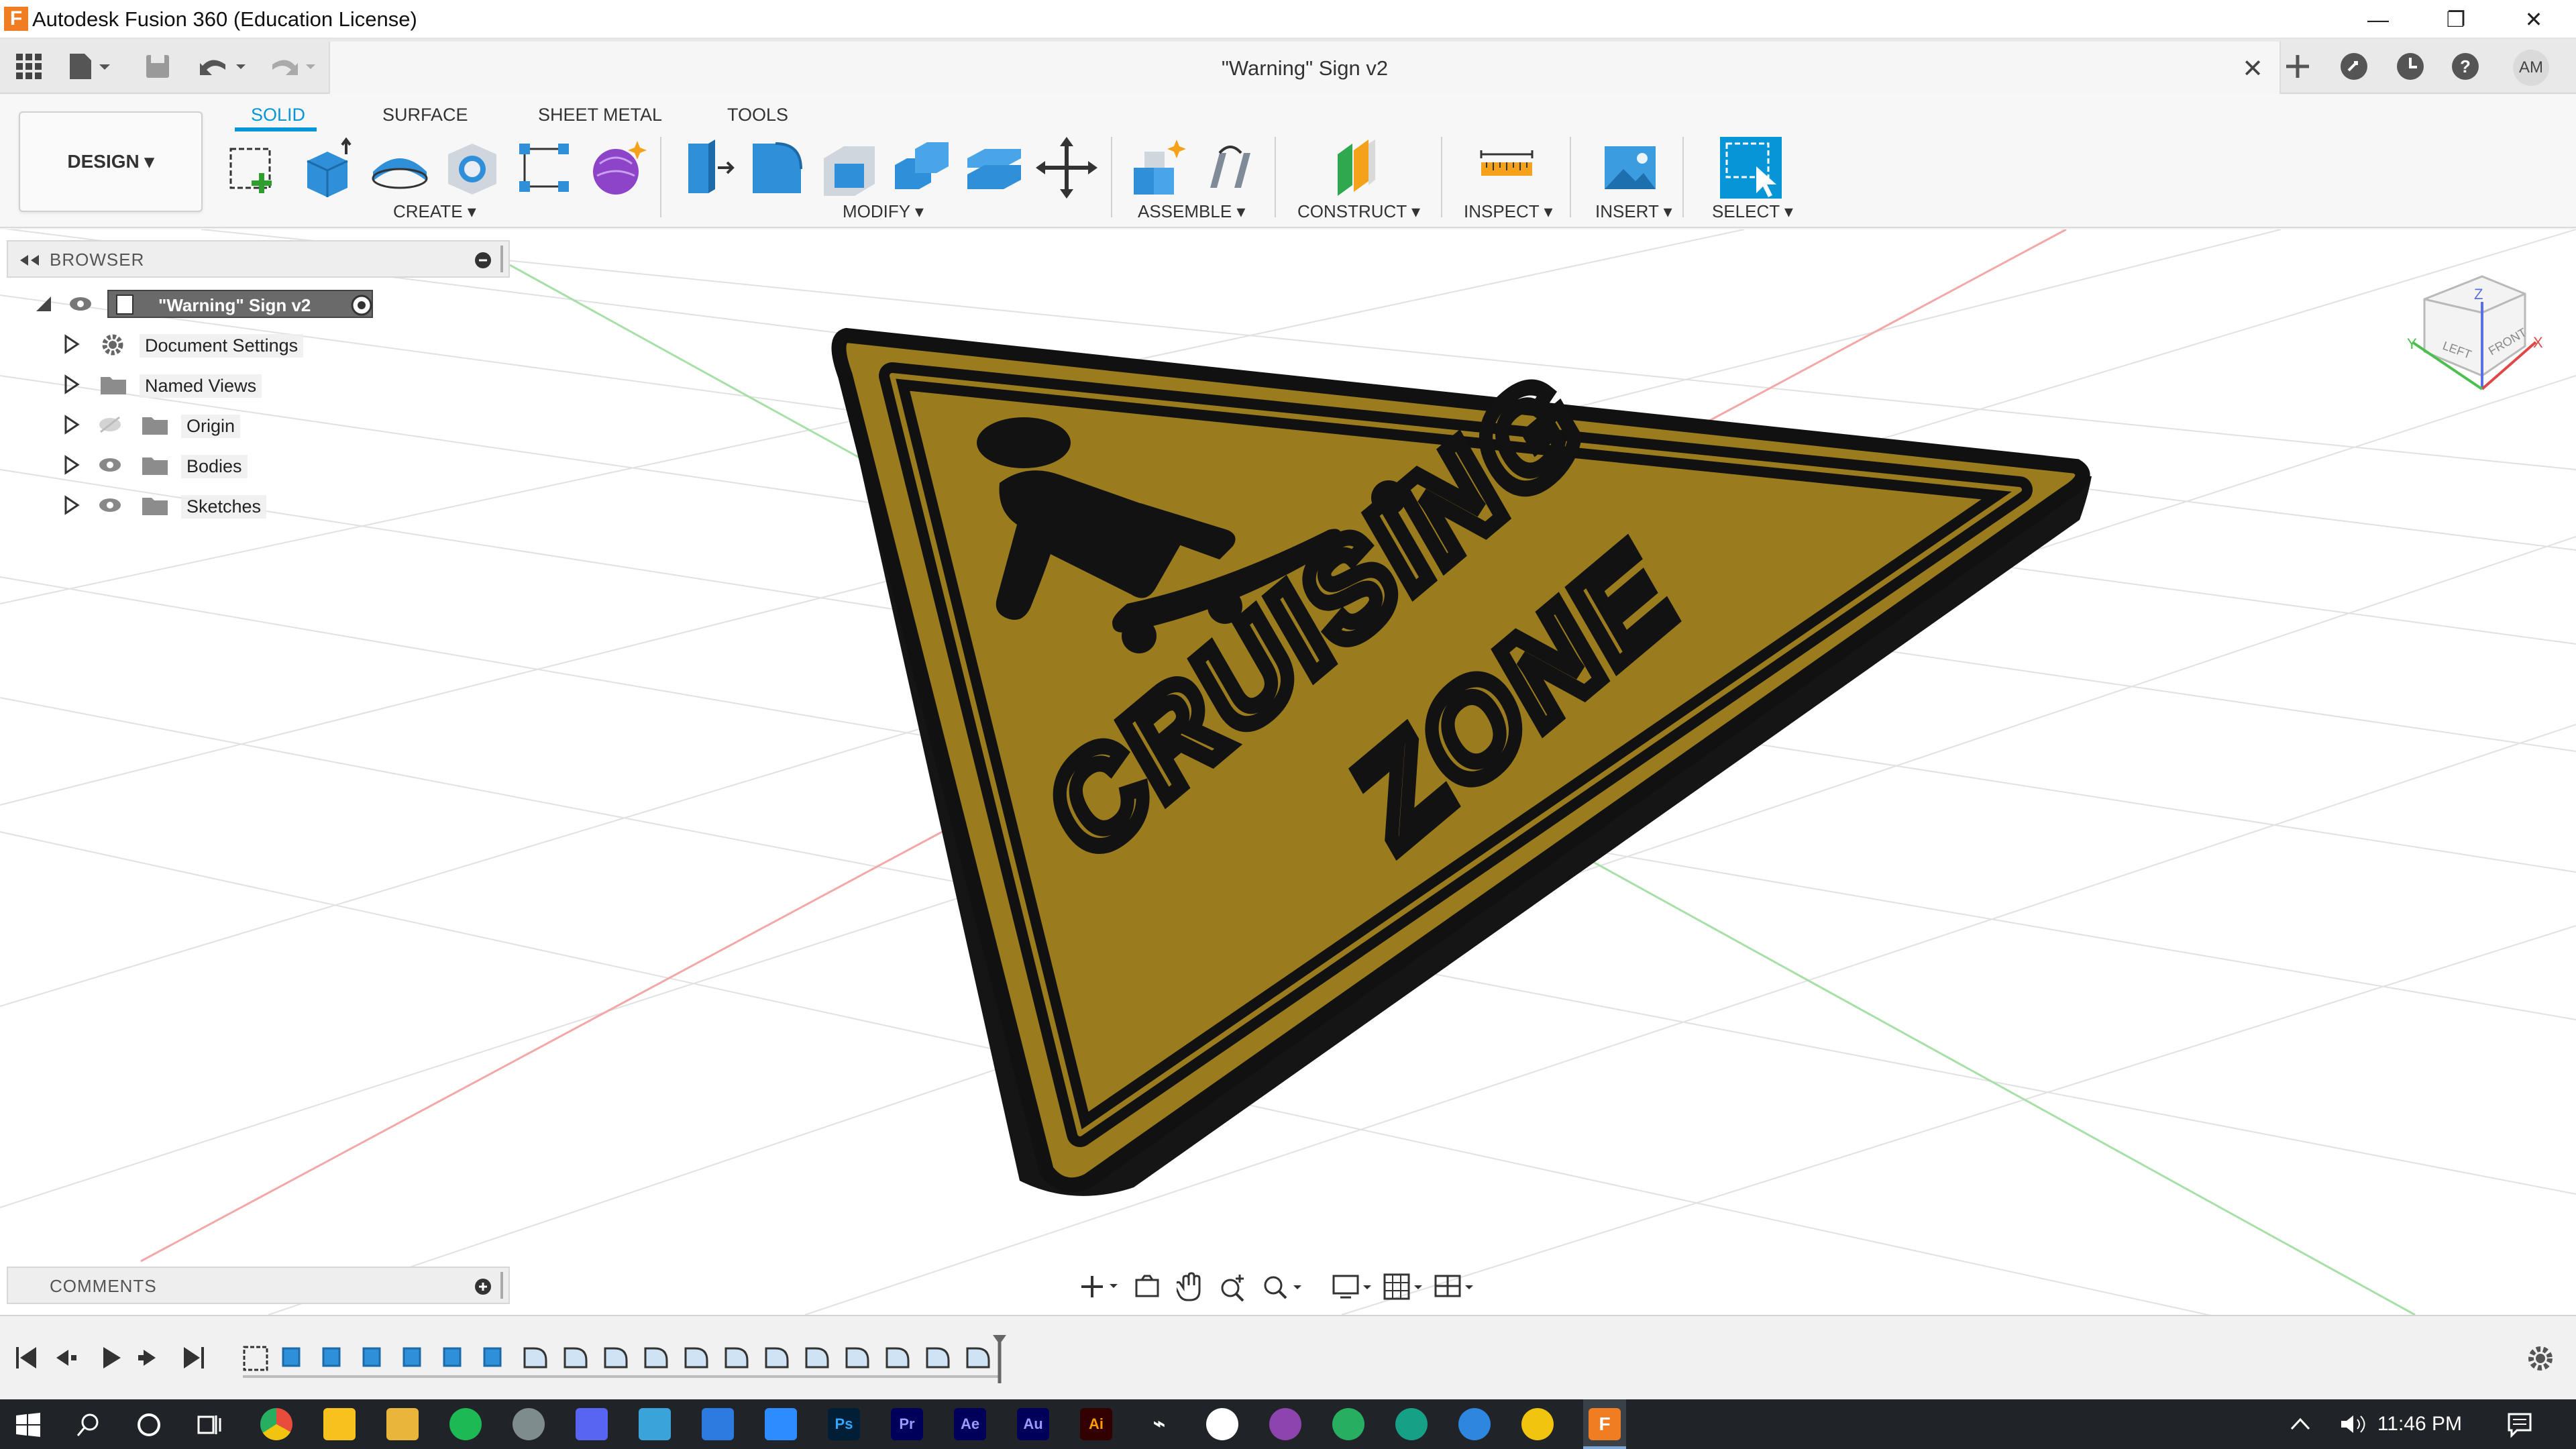 This screenshot has height=1449, width=2576. Describe the element at coordinates (465, 1424) in the screenshot. I see `spotify-icon` at that location.